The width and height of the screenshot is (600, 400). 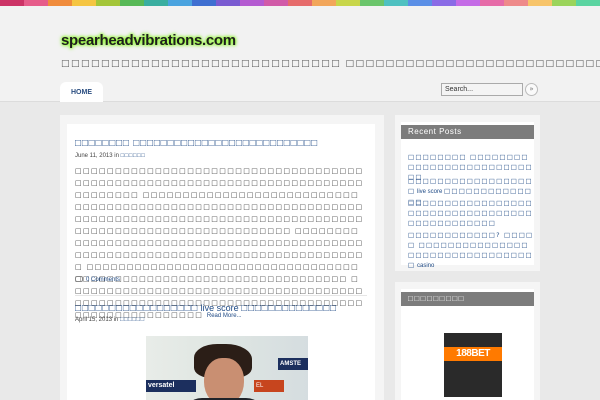 I want to click on widget-title: □□□□□□□□□, so click(x=467, y=299).